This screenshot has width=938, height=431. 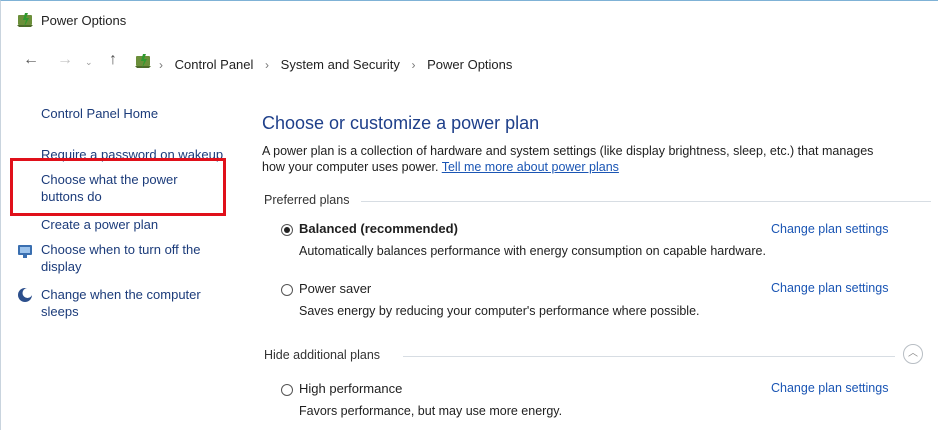 I want to click on high-performance-plan-name: High performance, so click(x=350, y=388).